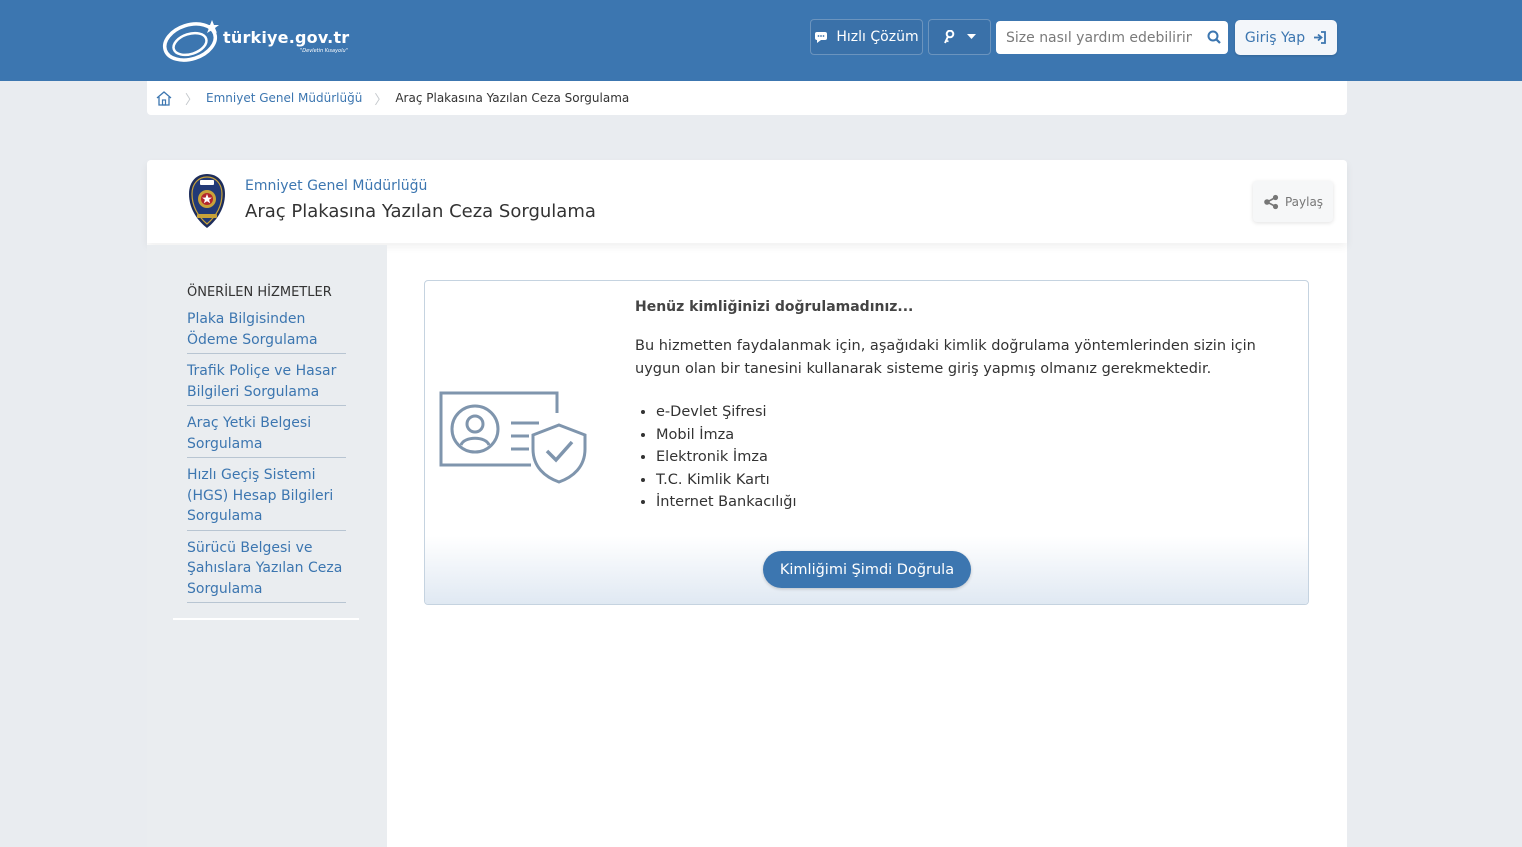 The height and width of the screenshot is (847, 1522). Describe the element at coordinates (821, 37) in the screenshot. I see `chat-bubble-icon` at that location.